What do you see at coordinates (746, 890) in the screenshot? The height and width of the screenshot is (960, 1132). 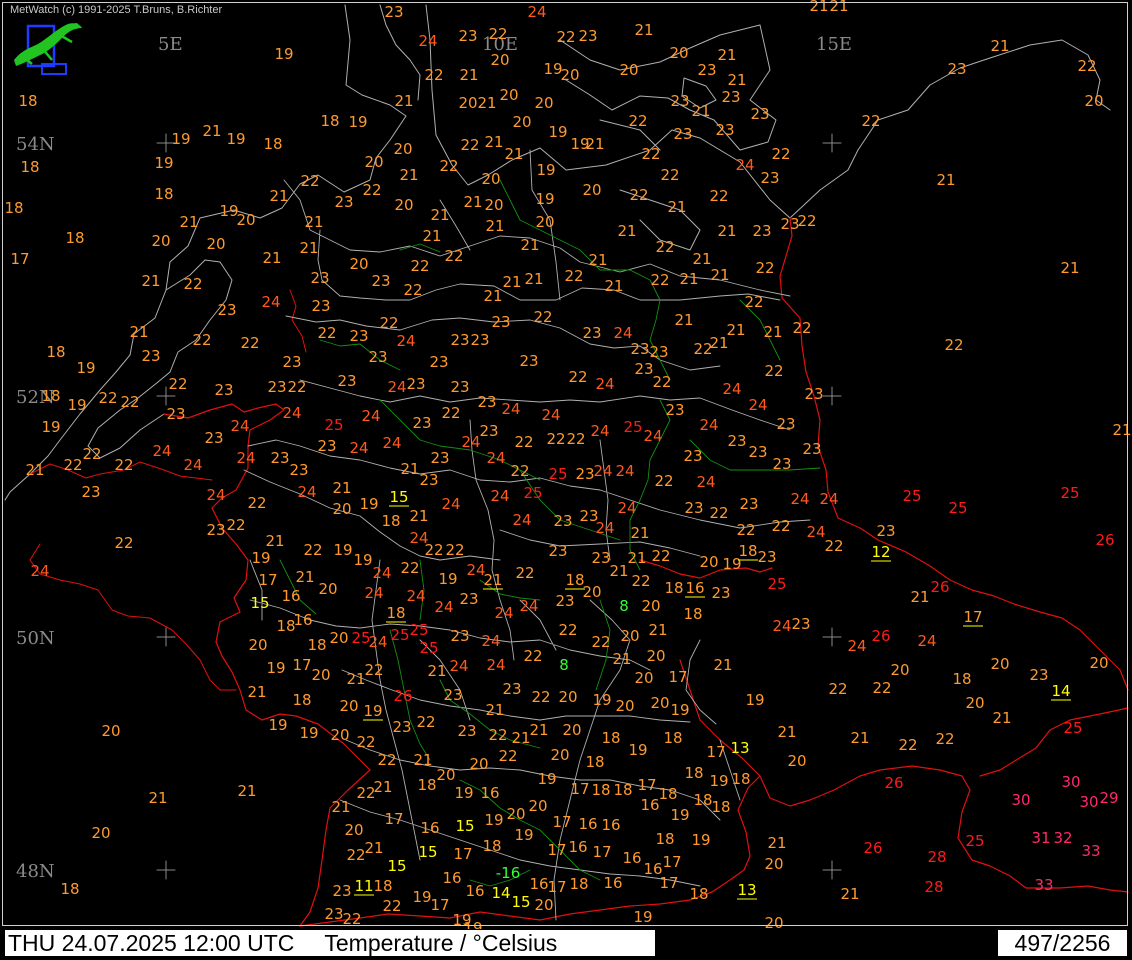 I see `temperature-obs: 13` at bounding box center [746, 890].